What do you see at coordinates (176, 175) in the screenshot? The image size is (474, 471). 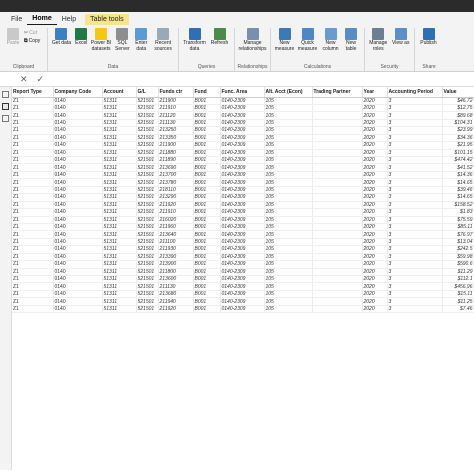 I see `table-cell: 213700` at bounding box center [176, 175].